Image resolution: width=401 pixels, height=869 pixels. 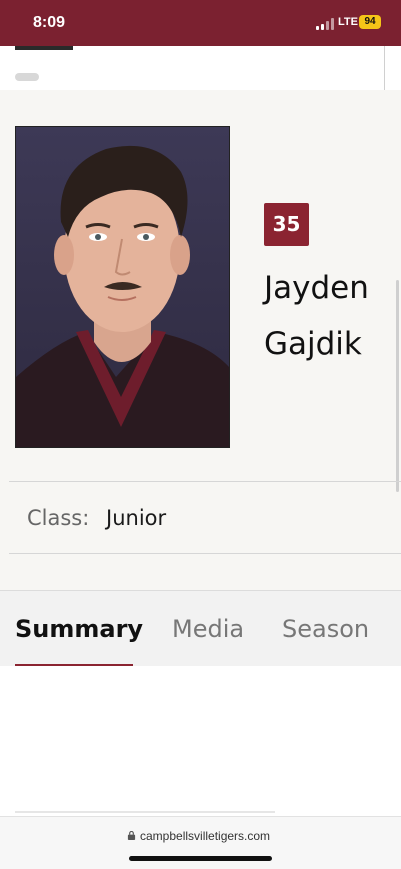 I want to click on network-type: LTE, so click(x=348, y=22).